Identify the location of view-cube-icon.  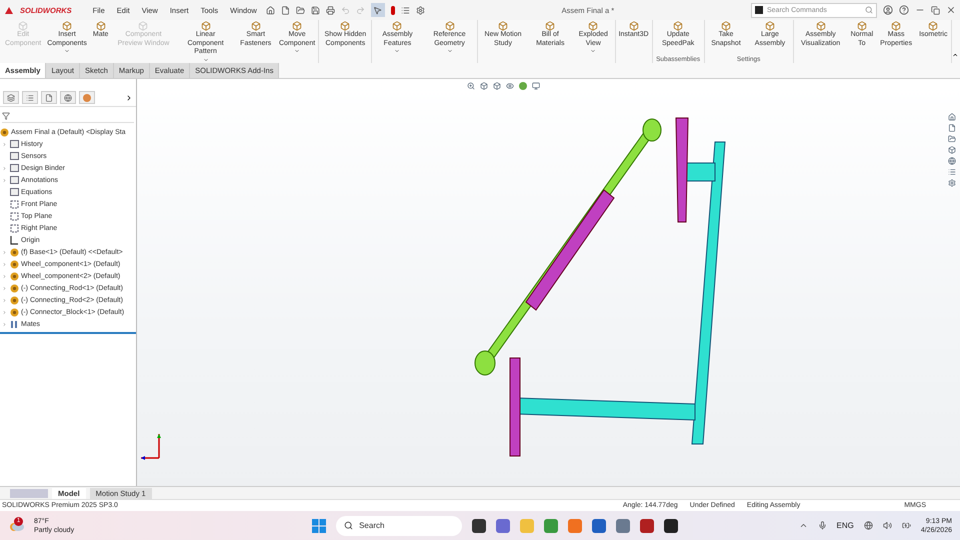
(484, 86).